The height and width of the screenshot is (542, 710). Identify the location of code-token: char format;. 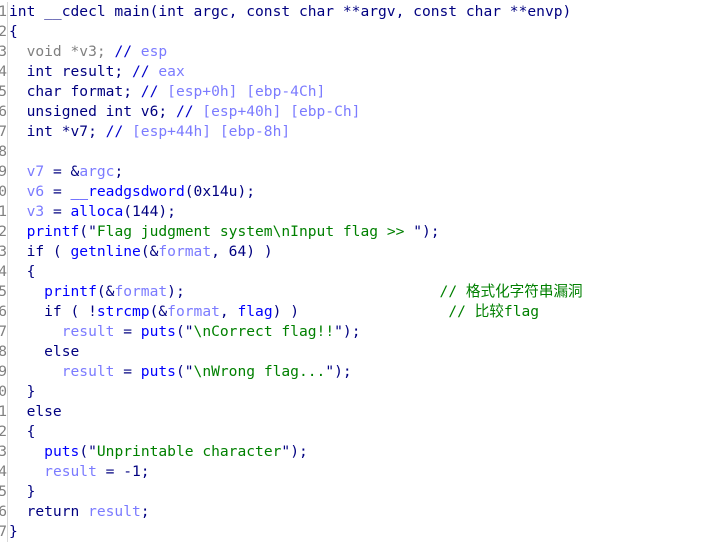
(75, 92).